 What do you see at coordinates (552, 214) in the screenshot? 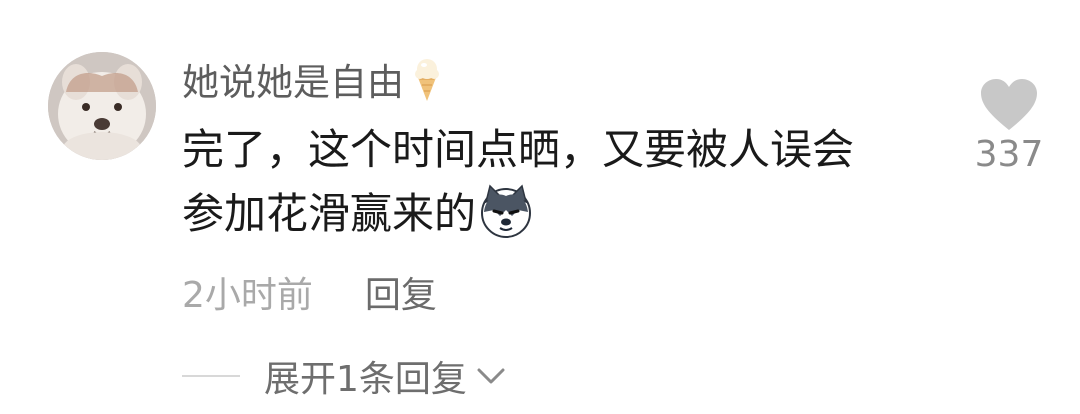
I see `comment-line-2: 参加花滑赢来的` at bounding box center [552, 214].